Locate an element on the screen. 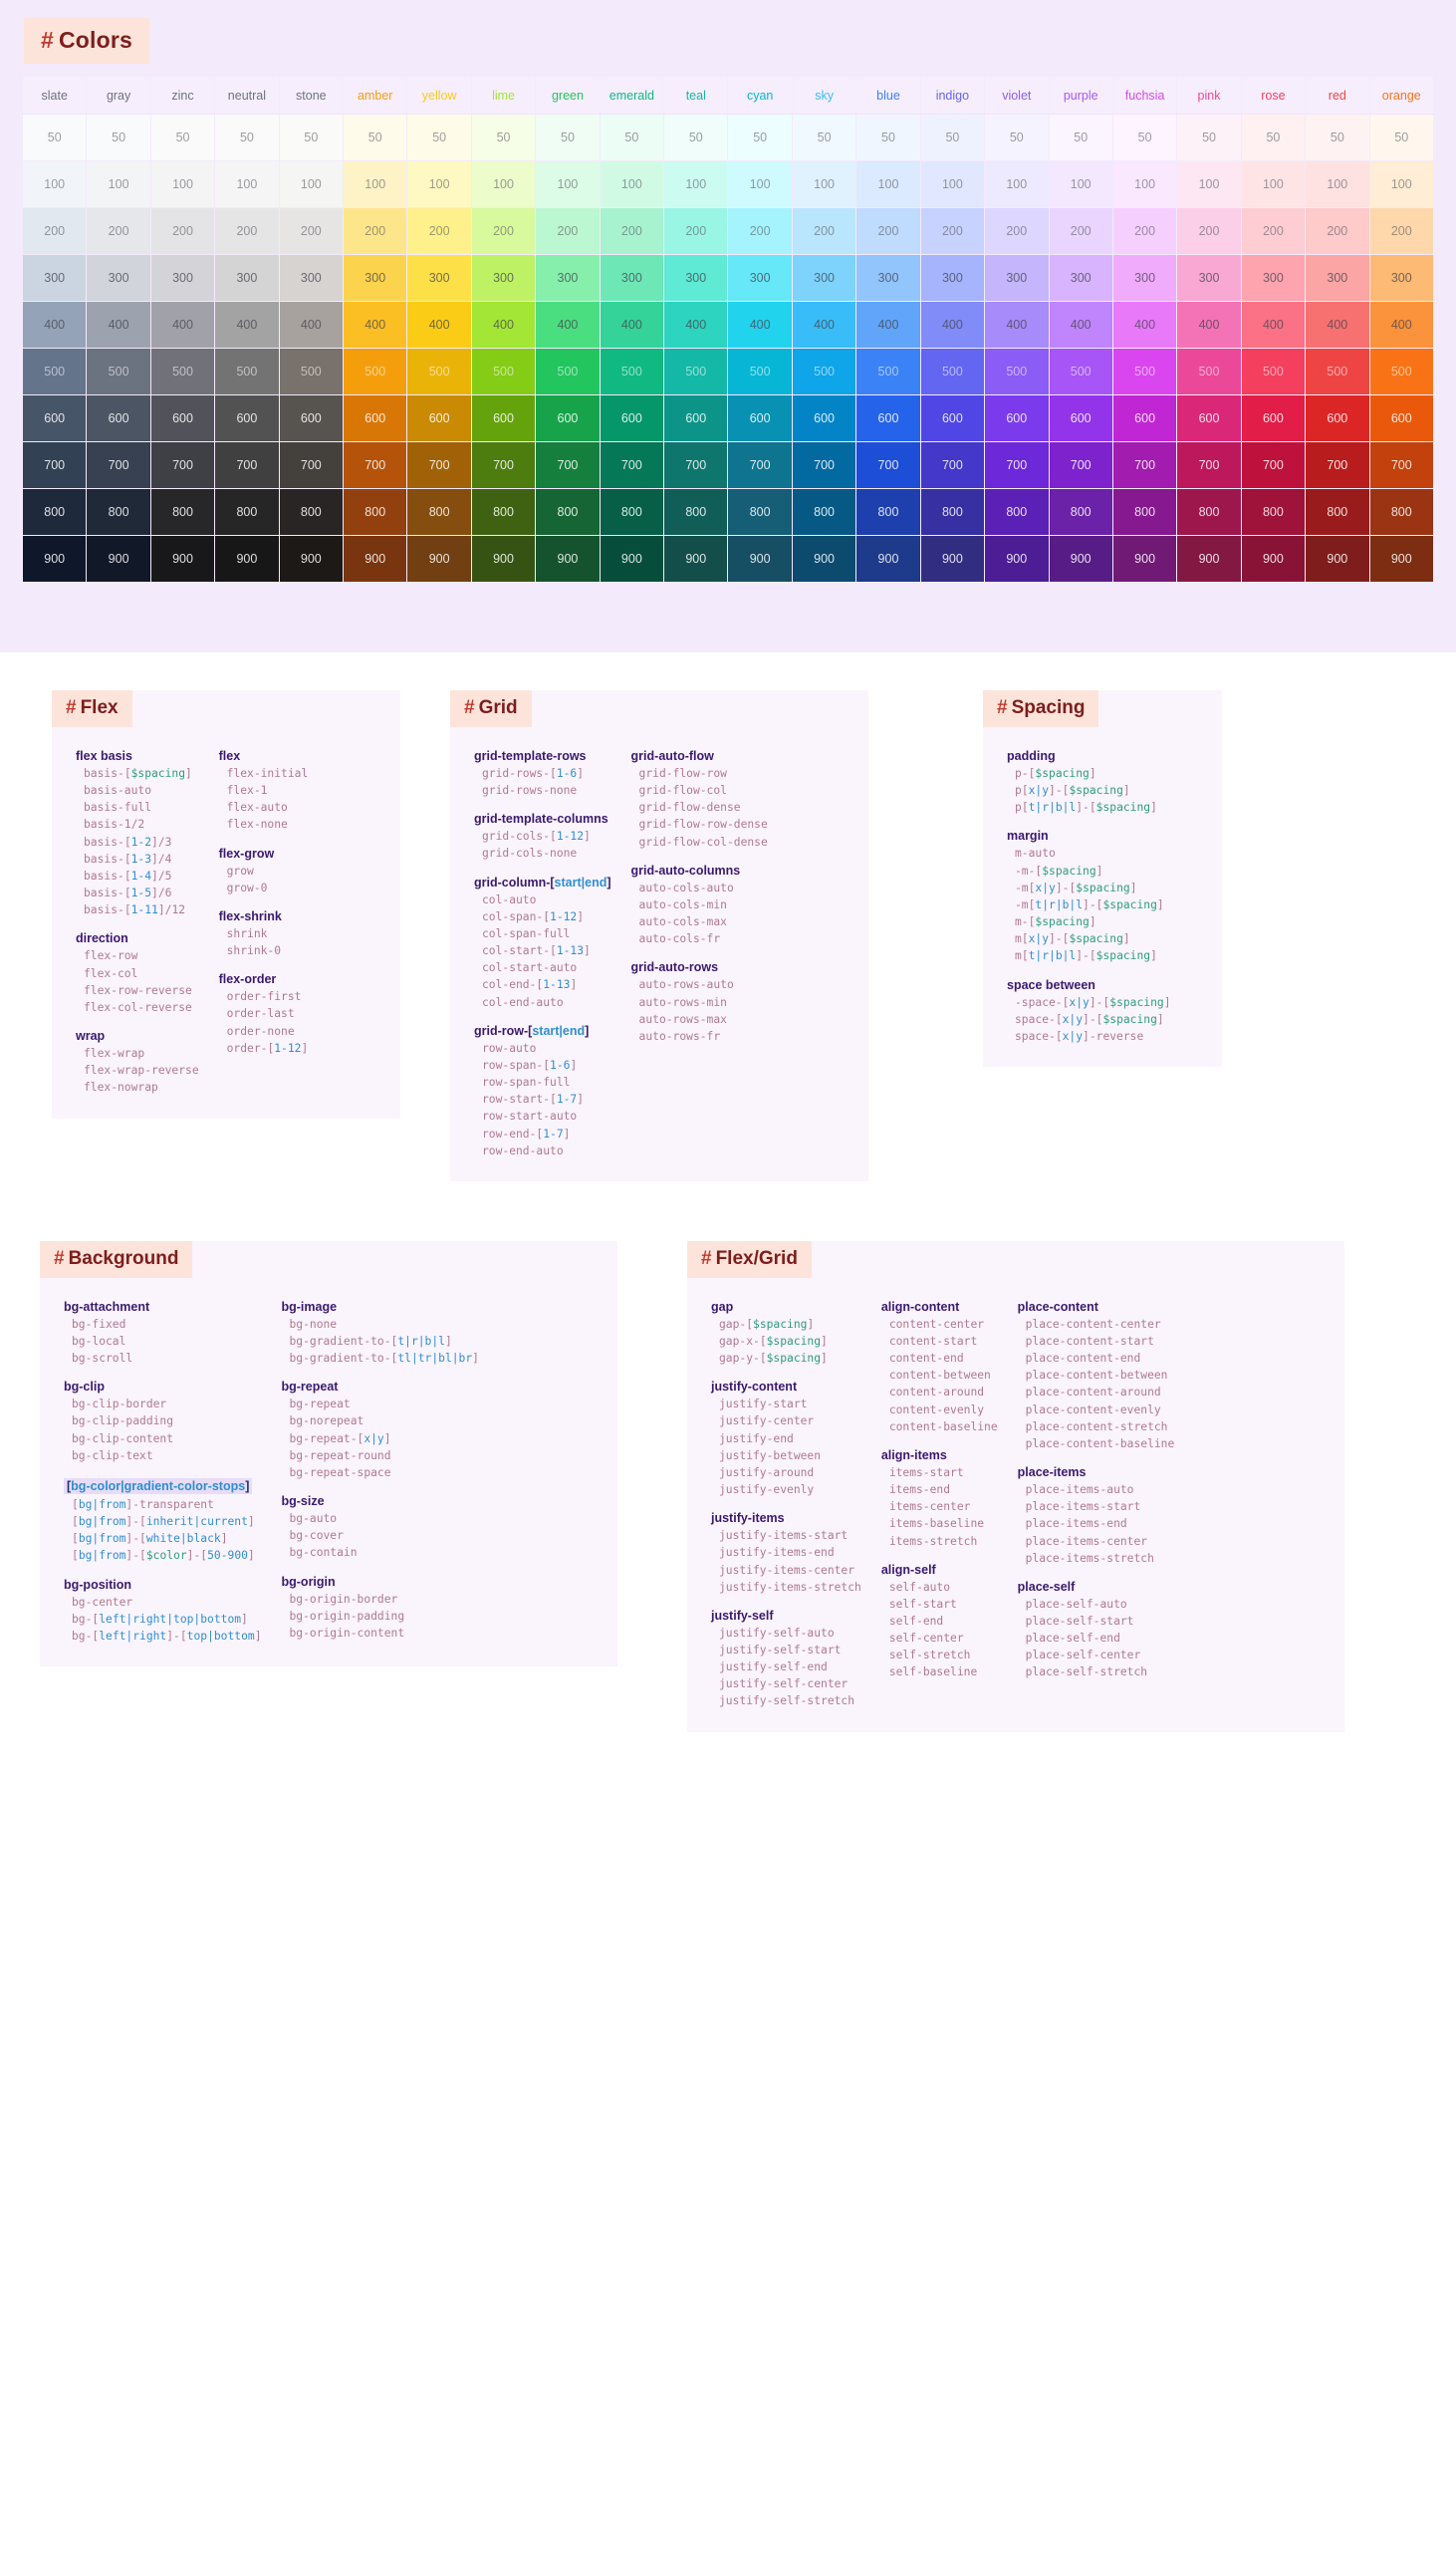  utility-item: bg-origin-content is located at coordinates (380, 1633).